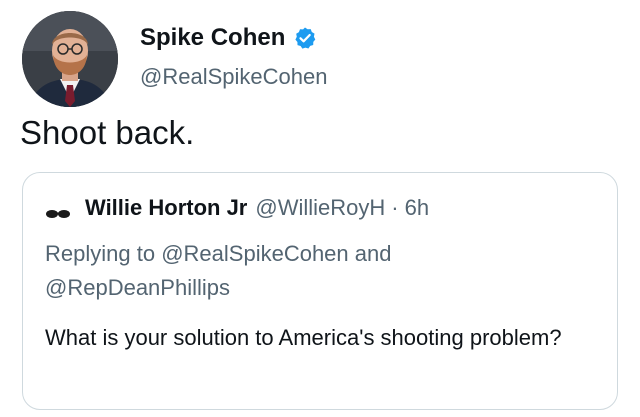 The image size is (640, 417). Describe the element at coordinates (166, 208) in the screenshot. I see `quoted-author-name: Willie Horton Jr` at that location.